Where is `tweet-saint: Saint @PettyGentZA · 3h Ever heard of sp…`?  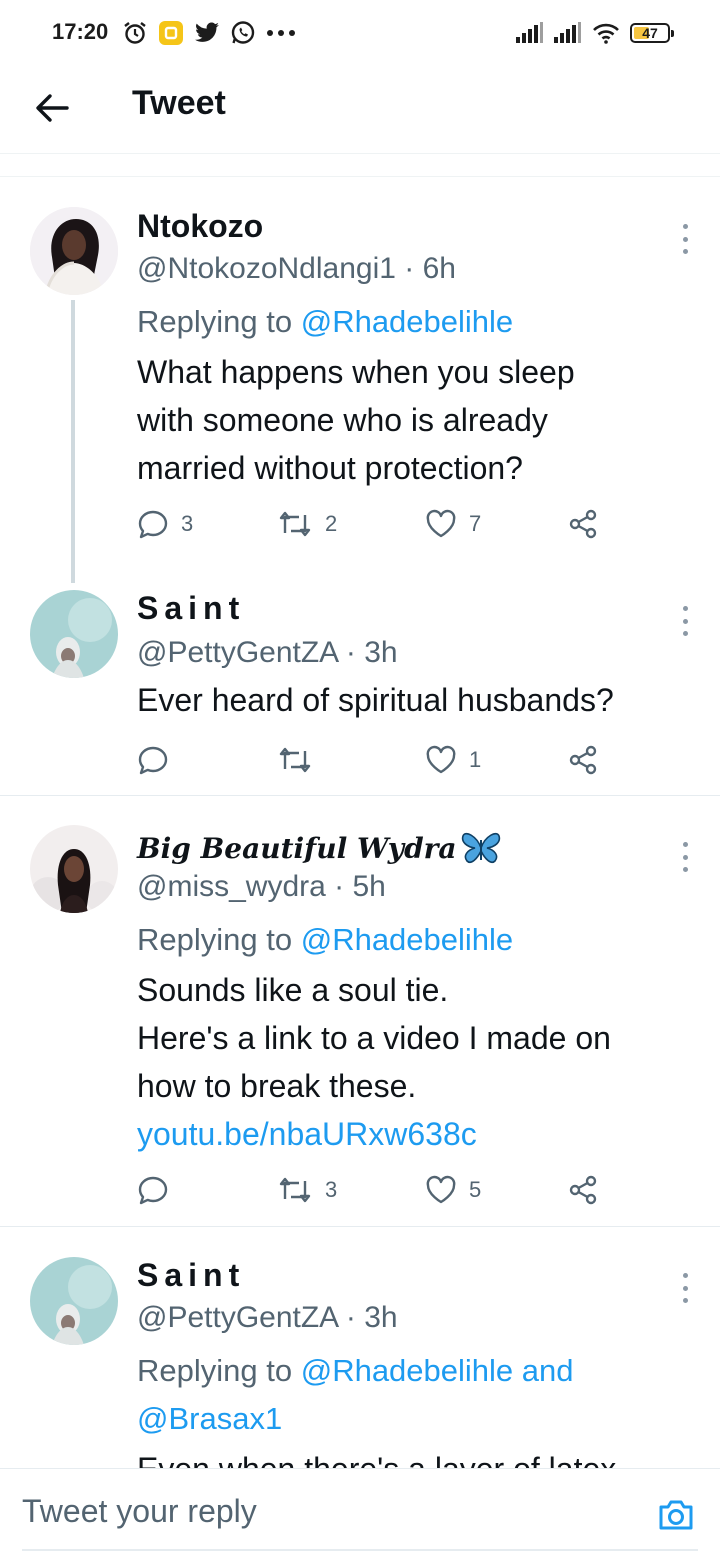 tweet-saint: Saint @PettyGentZA · 3h Ever heard of sp… is located at coordinates (360, 686).